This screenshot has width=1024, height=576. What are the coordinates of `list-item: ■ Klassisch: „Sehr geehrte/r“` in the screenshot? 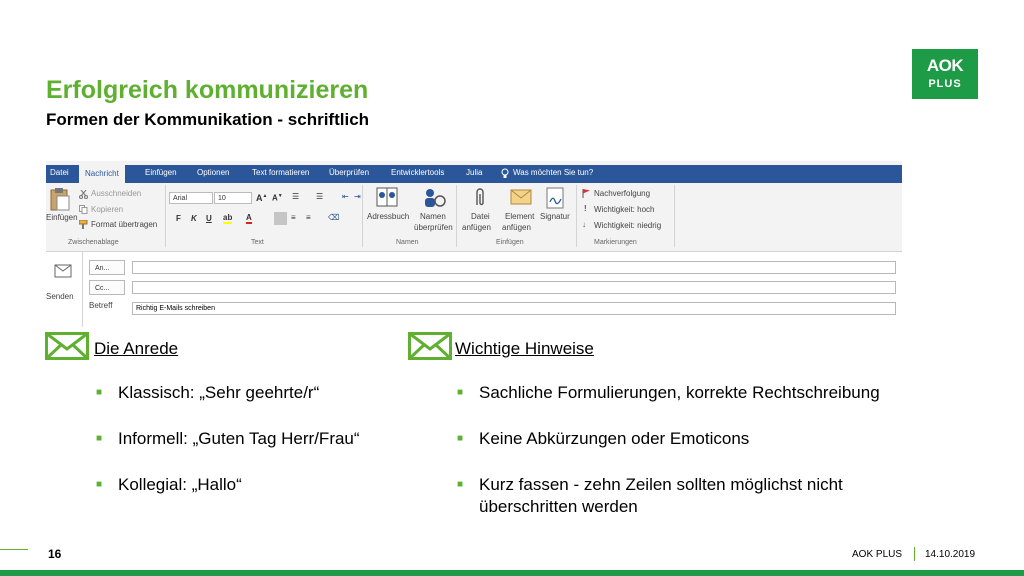 It's located at (208, 392).